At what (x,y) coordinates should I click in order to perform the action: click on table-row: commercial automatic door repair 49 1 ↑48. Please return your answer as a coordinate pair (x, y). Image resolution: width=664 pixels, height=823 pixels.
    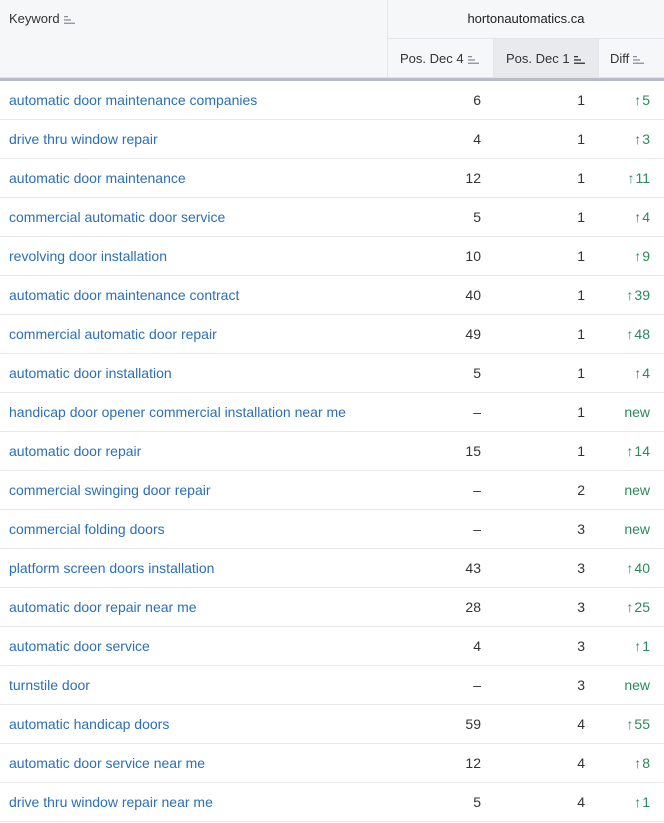
    Looking at the image, I should click on (332, 334).